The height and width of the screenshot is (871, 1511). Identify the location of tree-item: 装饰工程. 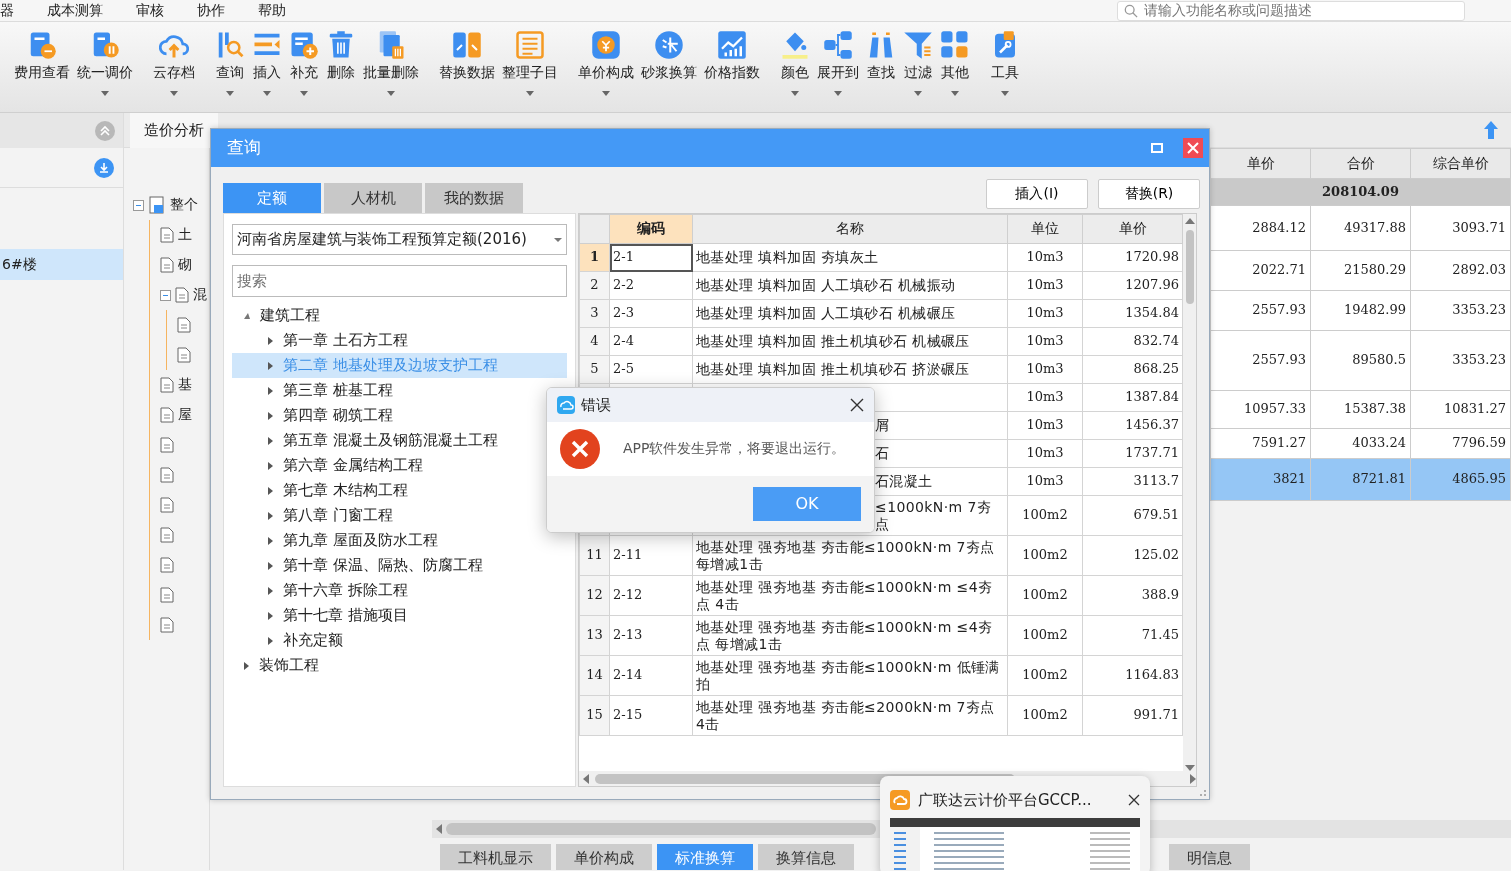
(399, 665).